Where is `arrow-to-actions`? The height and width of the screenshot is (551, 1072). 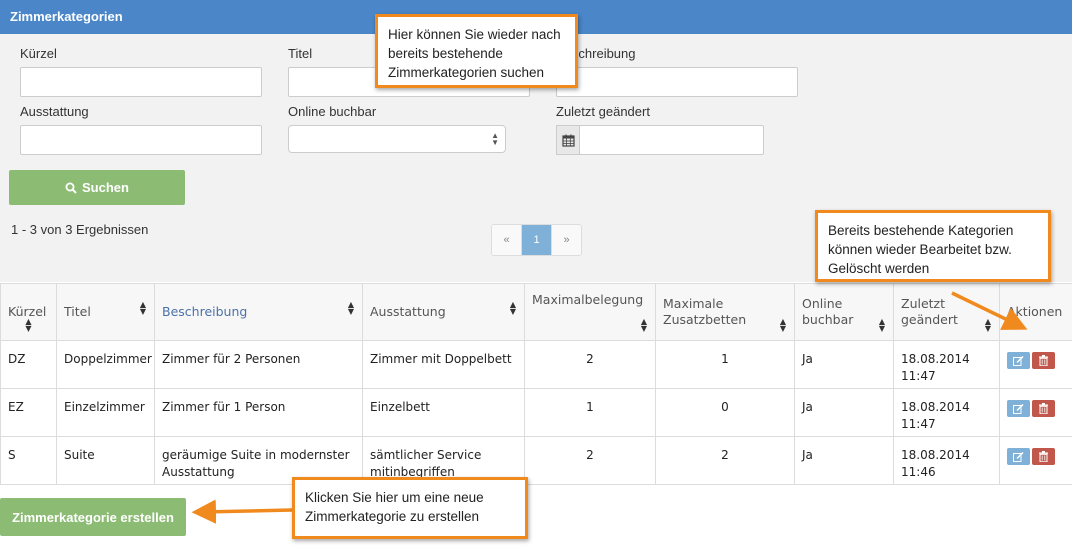
arrow-to-actions is located at coordinates (989, 310).